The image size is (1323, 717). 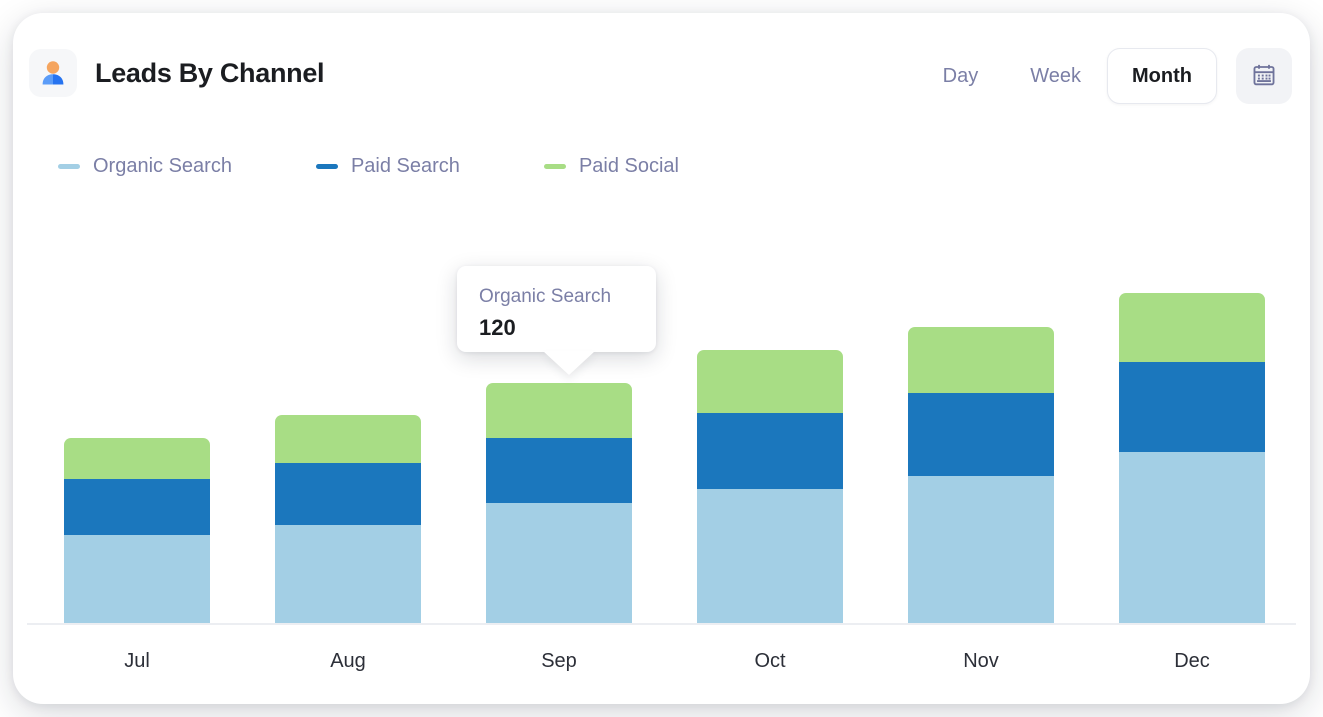 What do you see at coordinates (1192, 661) in the screenshot?
I see `x-axis-label-dec: Dec` at bounding box center [1192, 661].